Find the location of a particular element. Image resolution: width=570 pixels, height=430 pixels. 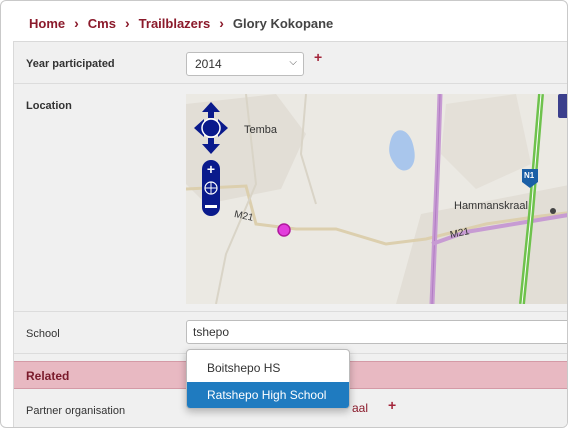

breadcrumb-current: Glory Kokopane is located at coordinates (283, 23).